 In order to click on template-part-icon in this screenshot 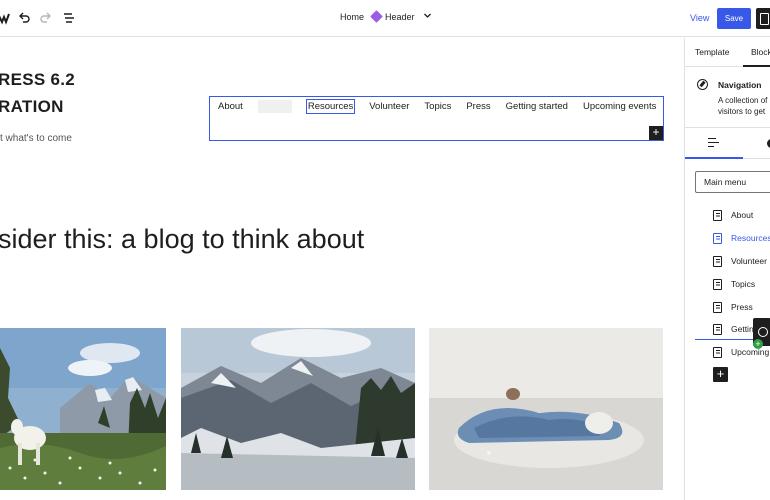, I will do `click(376, 16)`.